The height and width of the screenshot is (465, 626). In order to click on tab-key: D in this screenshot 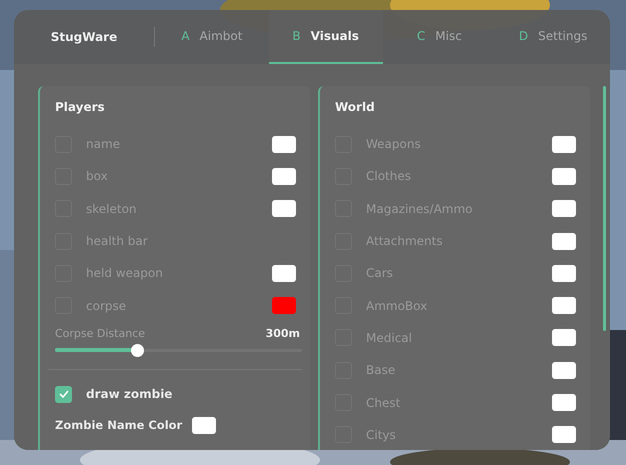, I will do `click(523, 36)`.